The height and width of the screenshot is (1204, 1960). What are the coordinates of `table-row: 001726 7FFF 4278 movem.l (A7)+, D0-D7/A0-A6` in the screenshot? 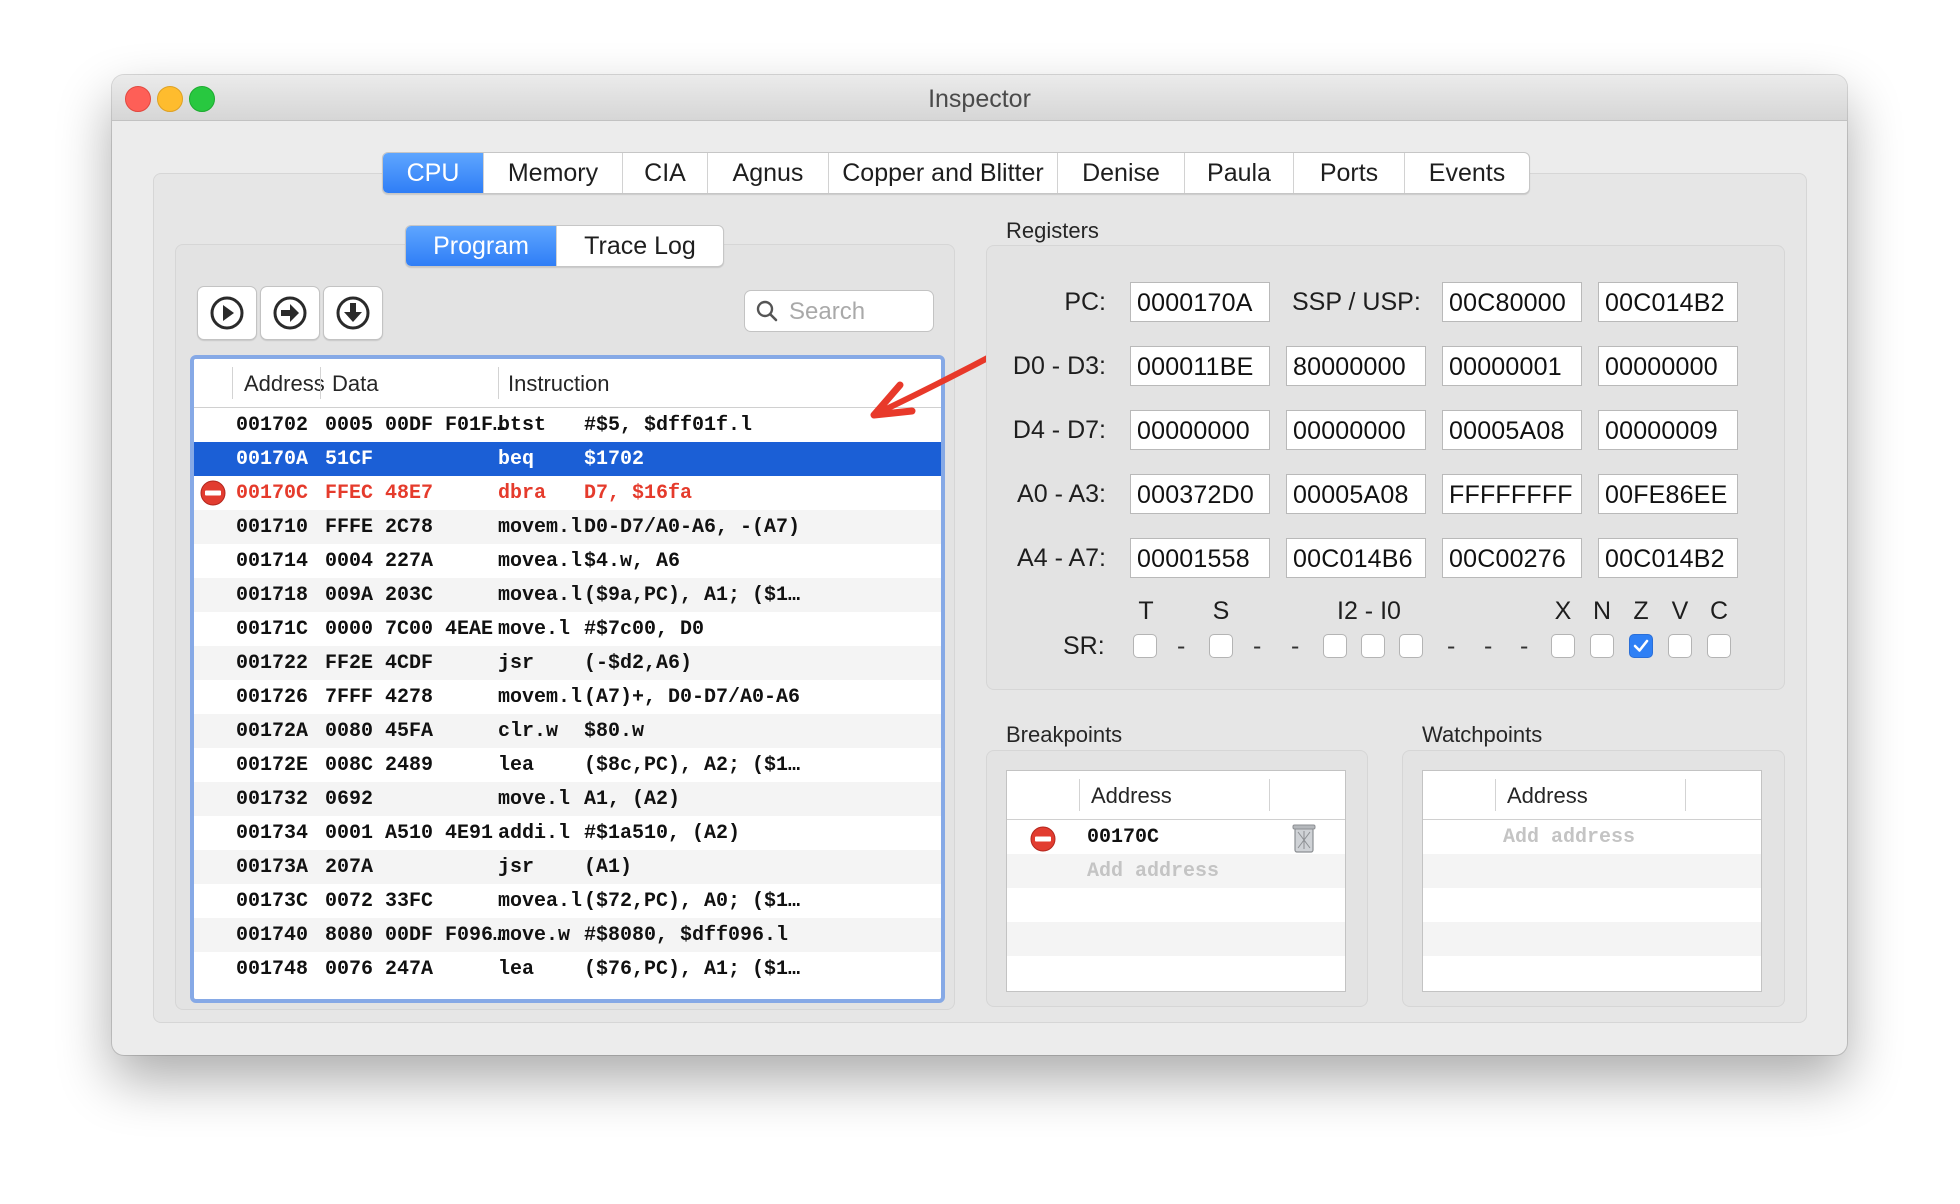 It's located at (567, 697).